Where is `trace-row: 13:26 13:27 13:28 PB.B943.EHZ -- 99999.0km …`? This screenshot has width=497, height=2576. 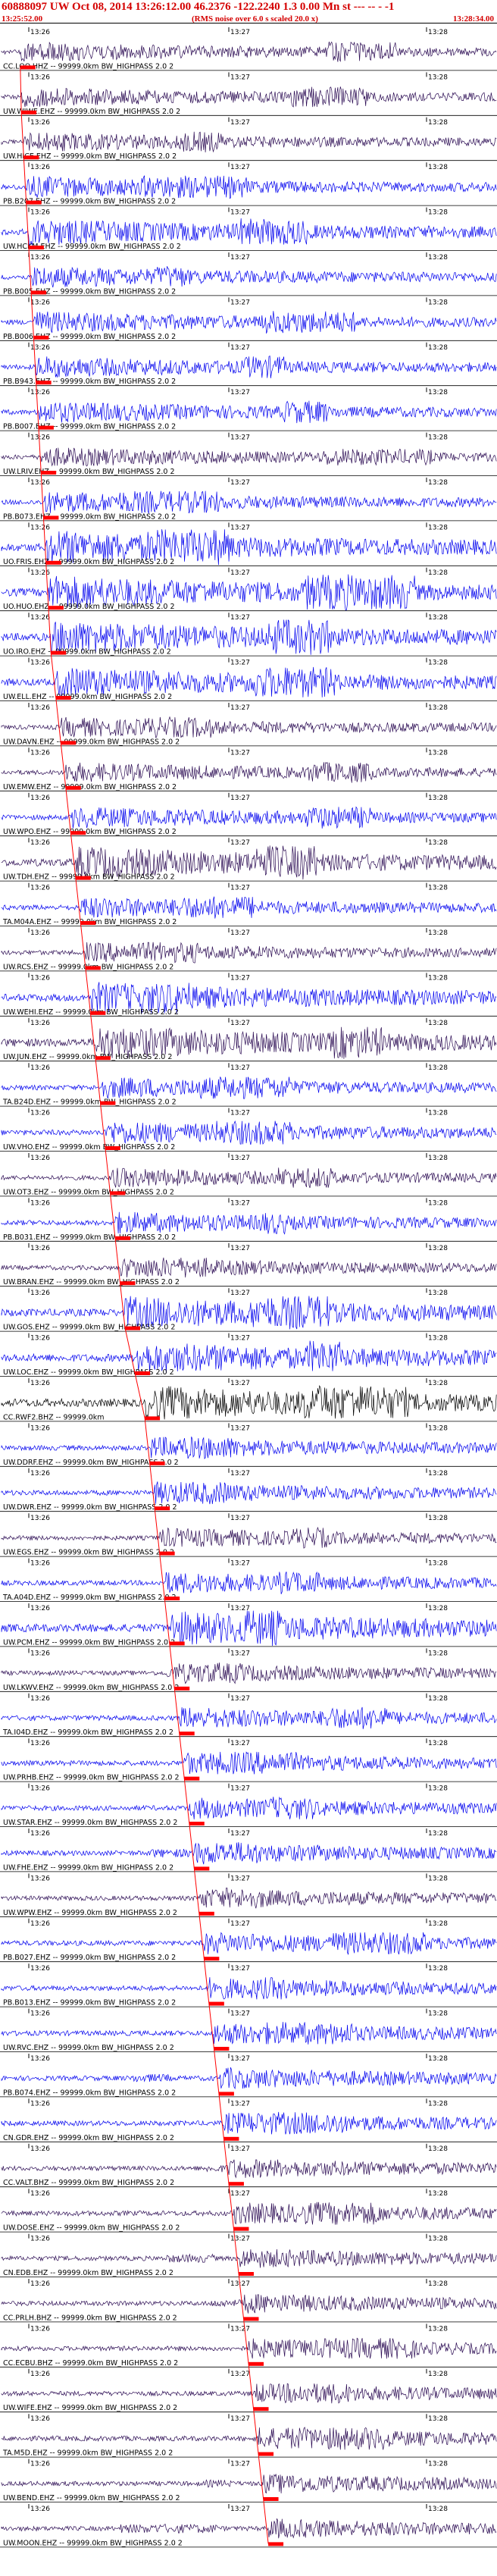
trace-row: 13:26 13:27 13:28 PB.B943.EHZ -- 99999.0km … is located at coordinates (248, 364).